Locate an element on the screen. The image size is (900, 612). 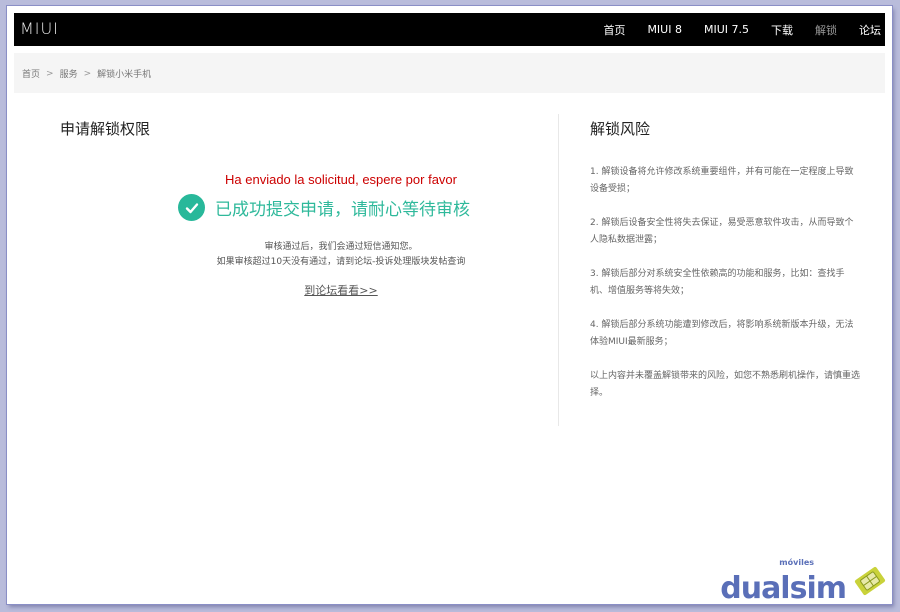
nav-item-unlock: 解锁 is located at coordinates (826, 30).